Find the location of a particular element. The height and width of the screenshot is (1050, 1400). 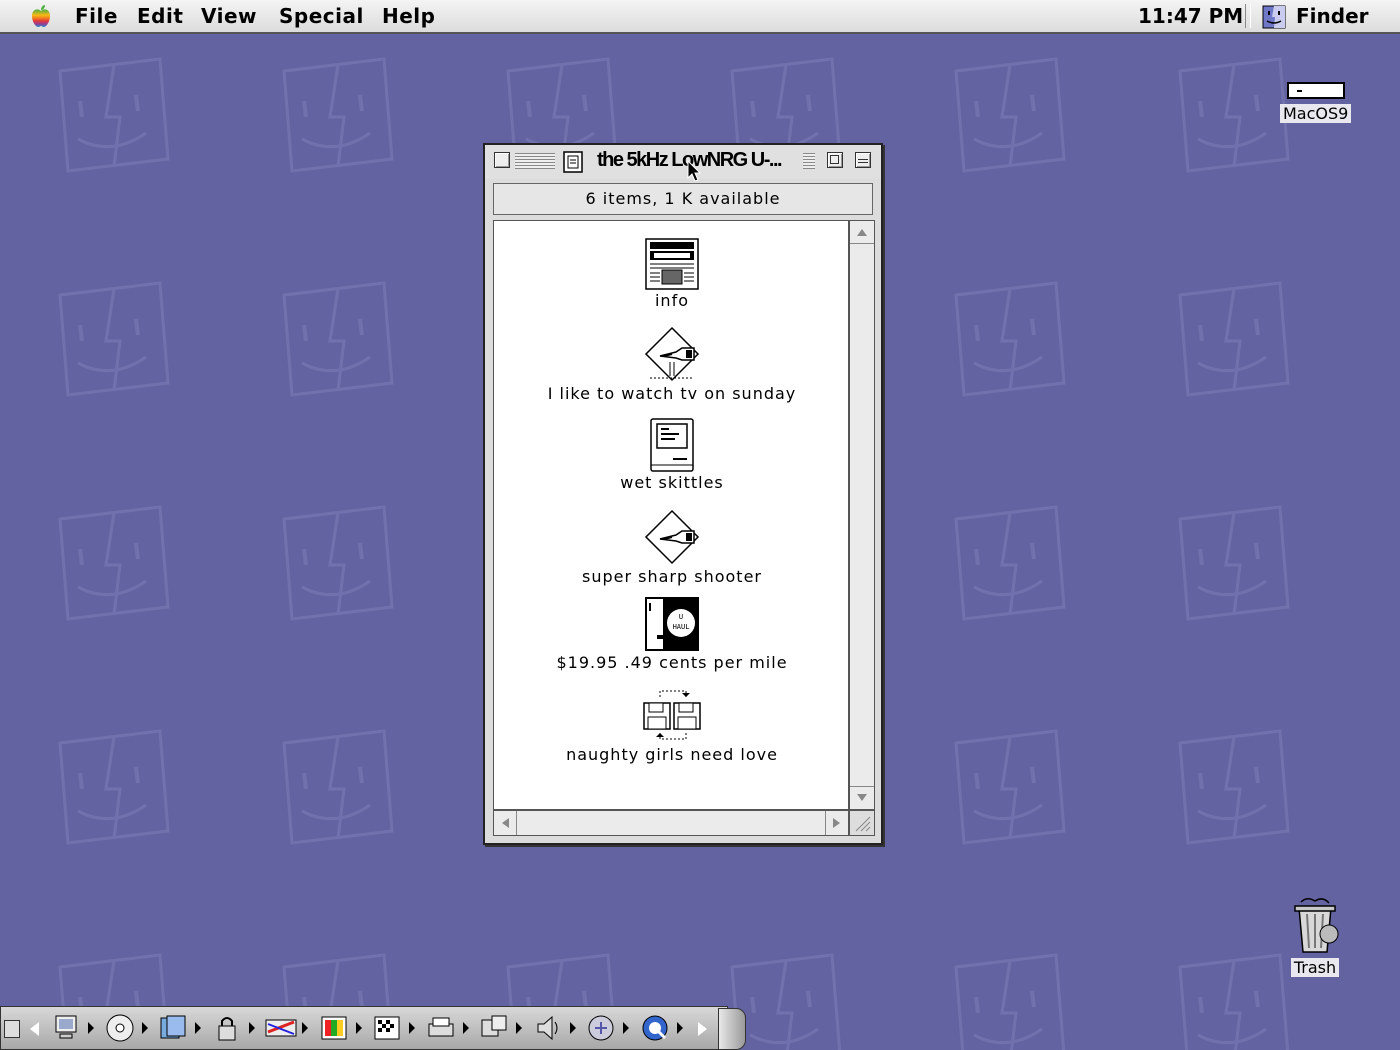

horizontal-scrollbar is located at coordinates (671, 823).